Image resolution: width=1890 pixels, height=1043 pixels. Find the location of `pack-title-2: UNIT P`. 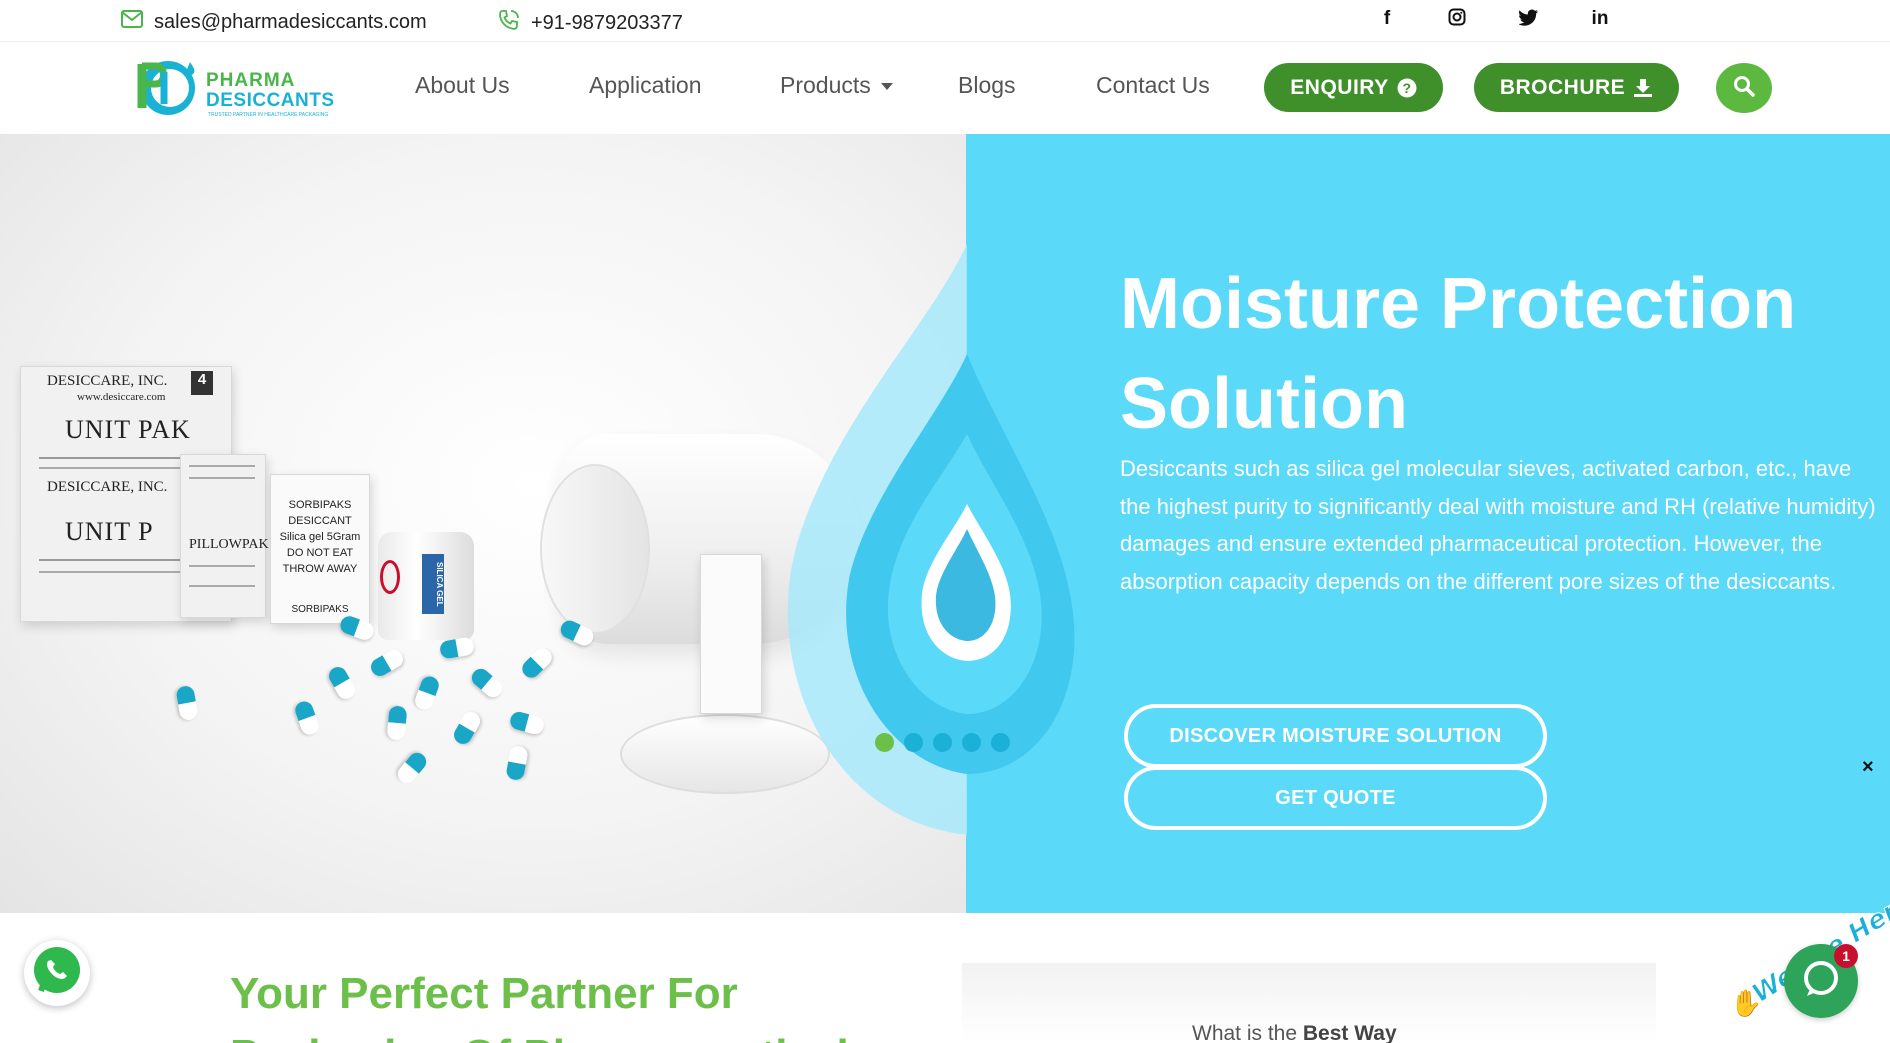

pack-title-2: UNIT P is located at coordinates (109, 531).